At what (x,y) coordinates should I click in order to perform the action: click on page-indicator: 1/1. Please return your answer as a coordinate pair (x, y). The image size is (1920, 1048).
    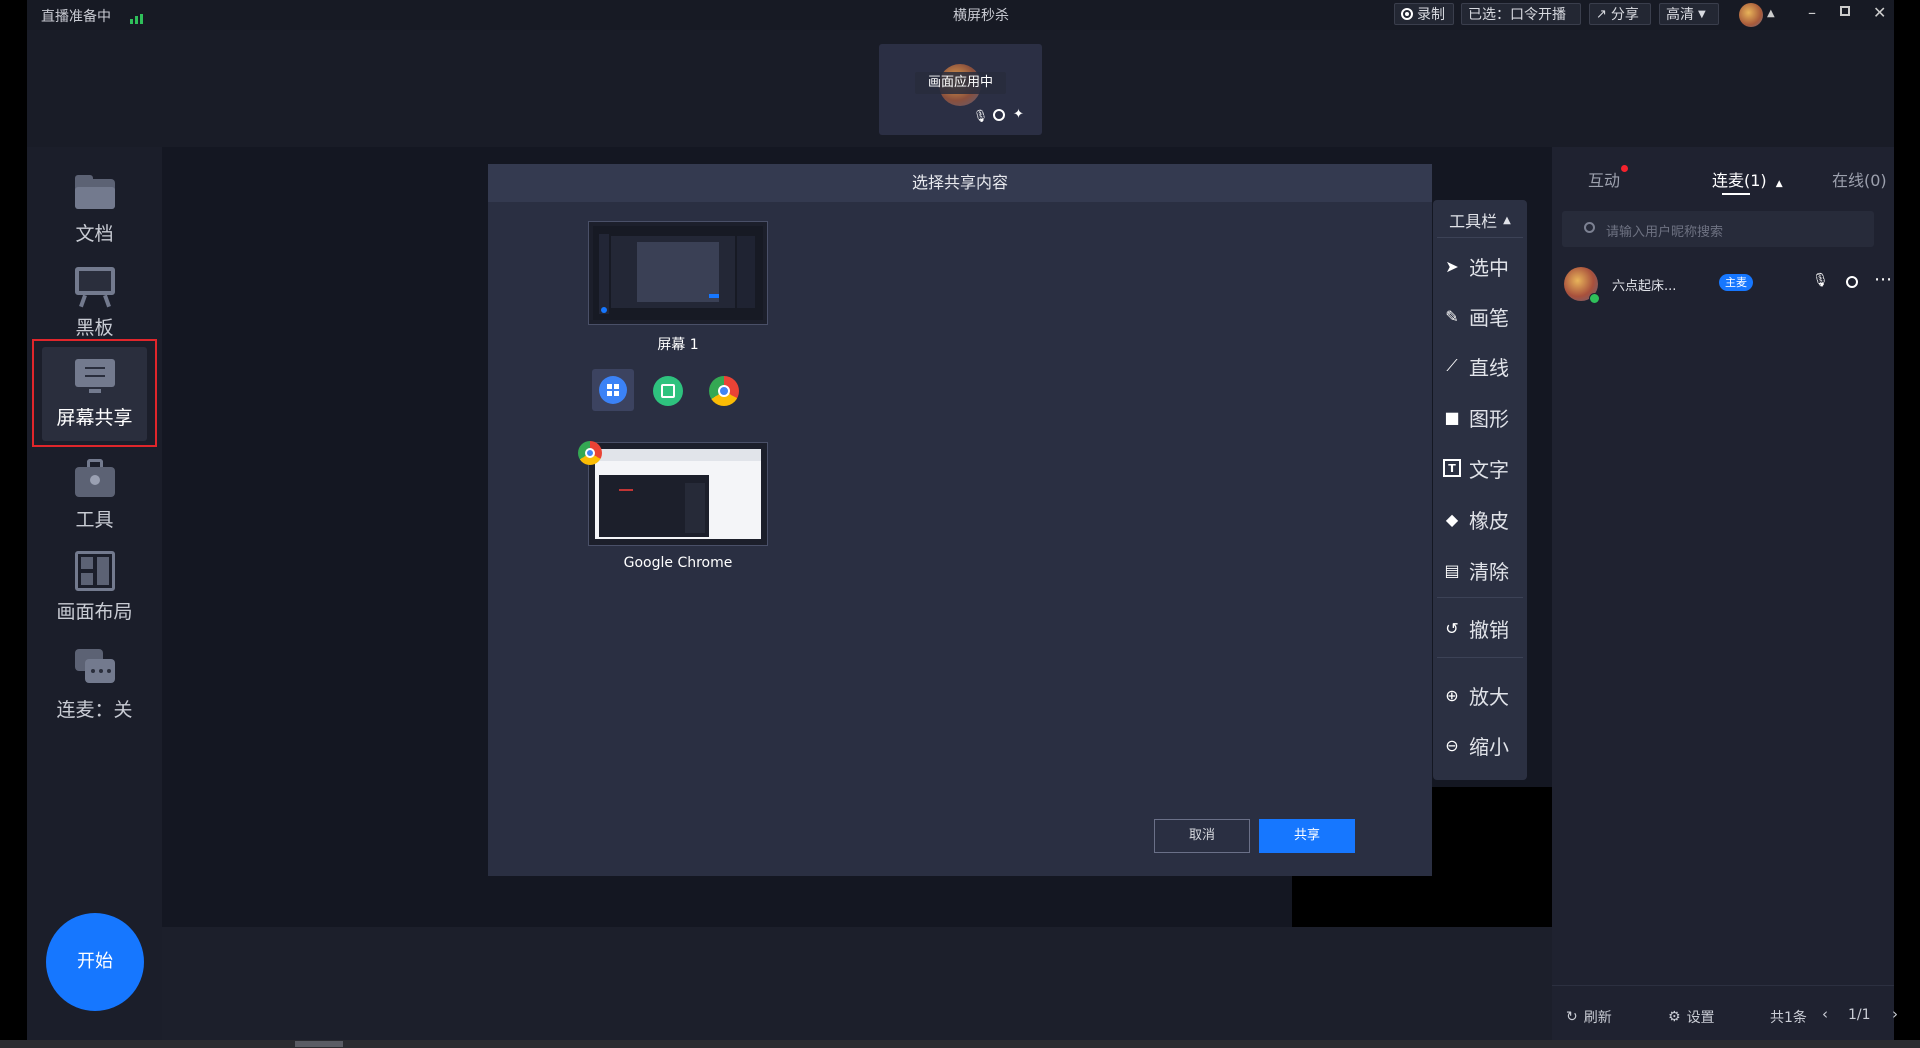
    Looking at the image, I should click on (1859, 1015).